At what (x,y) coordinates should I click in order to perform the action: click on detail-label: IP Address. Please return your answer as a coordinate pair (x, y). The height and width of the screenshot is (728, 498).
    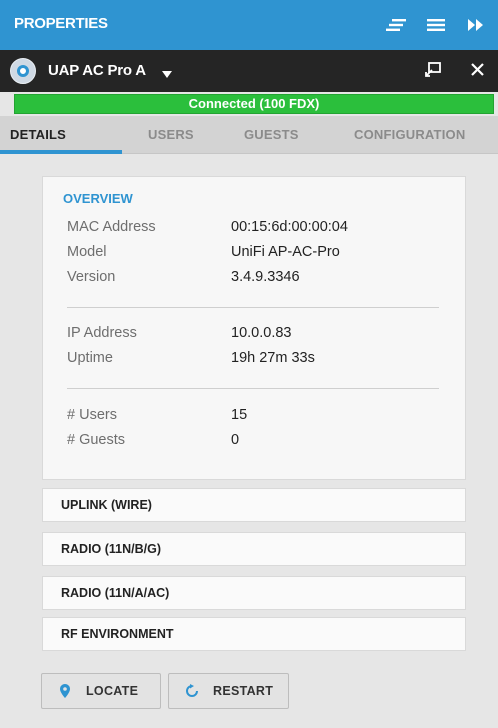
    Looking at the image, I should click on (102, 333).